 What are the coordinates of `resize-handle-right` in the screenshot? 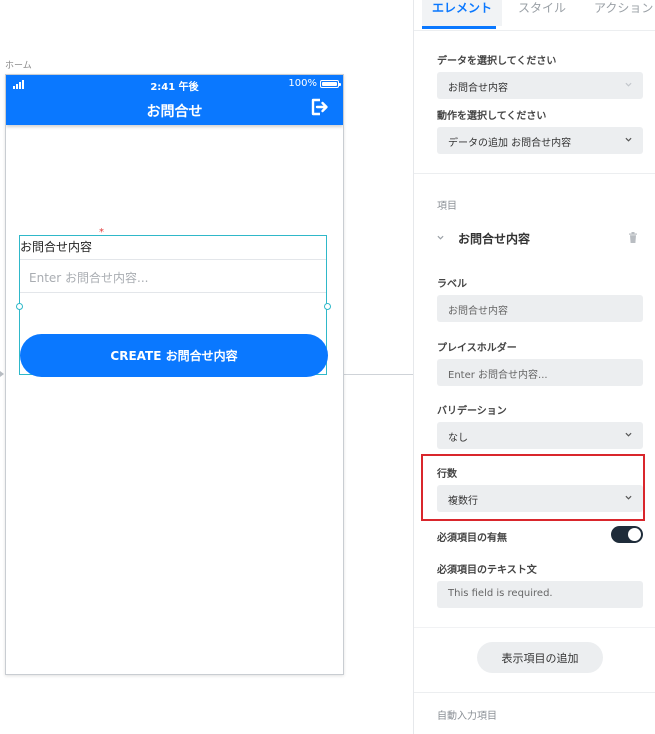 It's located at (327, 306).